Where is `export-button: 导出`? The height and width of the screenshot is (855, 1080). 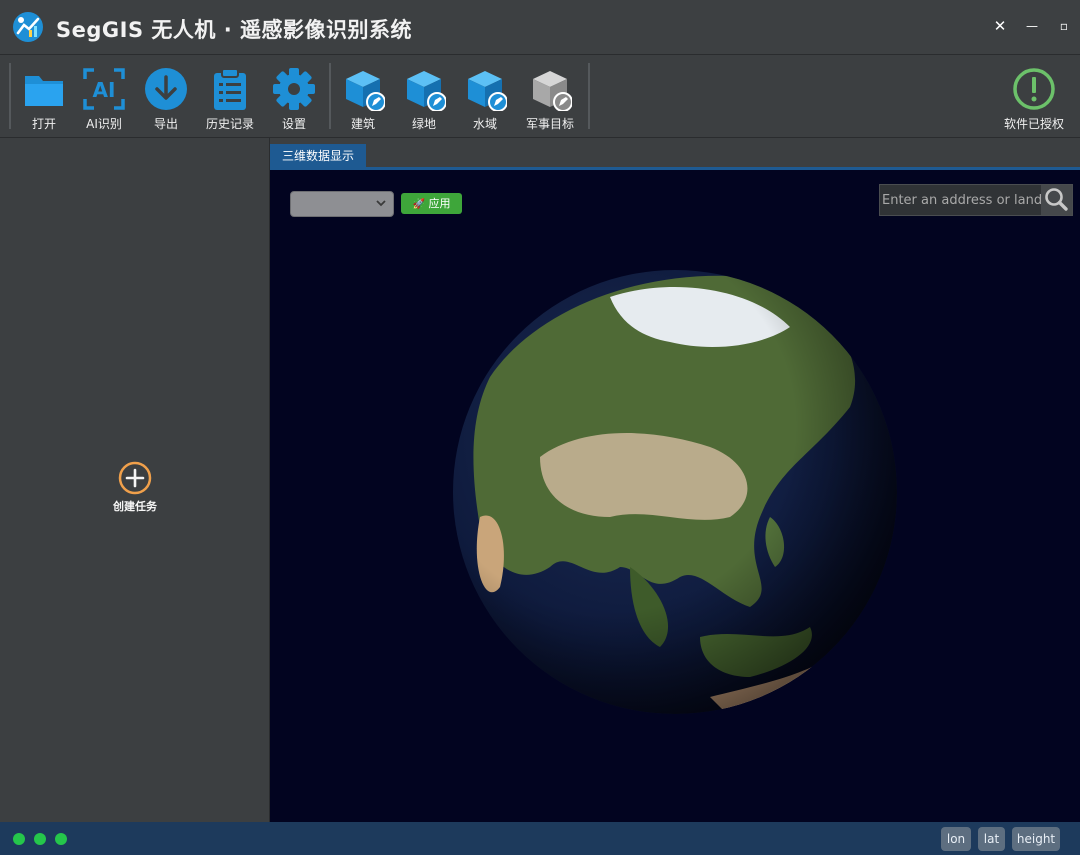 export-button: 导出 is located at coordinates (166, 98).